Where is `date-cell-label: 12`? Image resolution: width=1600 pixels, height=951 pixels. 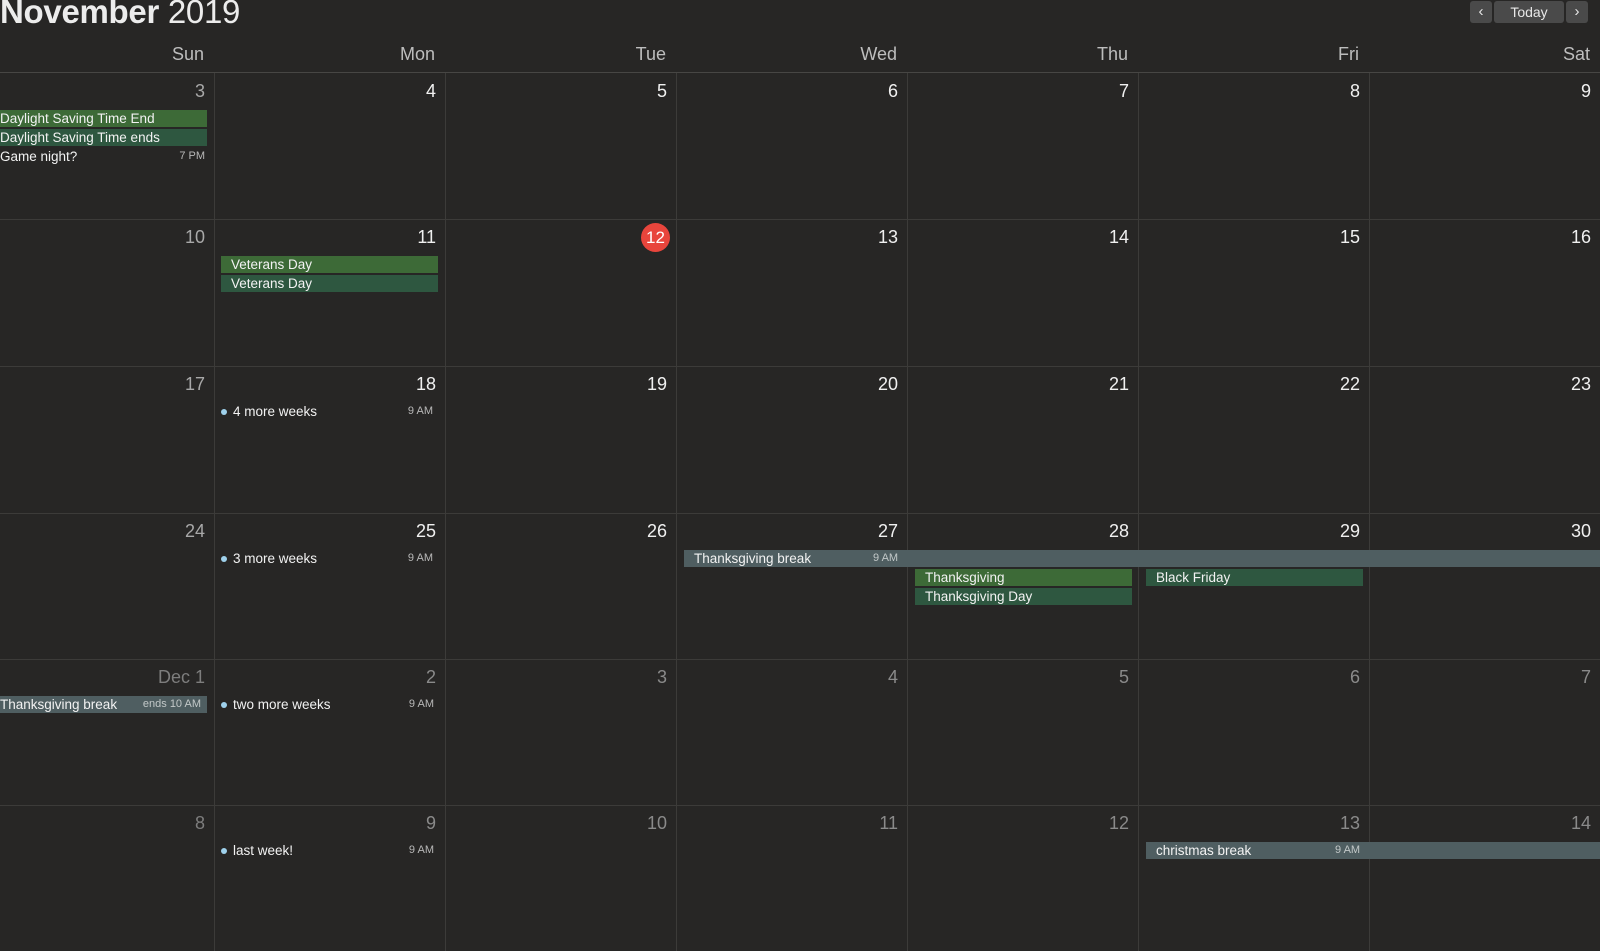 date-cell-label: 12 is located at coordinates (1022, 823).